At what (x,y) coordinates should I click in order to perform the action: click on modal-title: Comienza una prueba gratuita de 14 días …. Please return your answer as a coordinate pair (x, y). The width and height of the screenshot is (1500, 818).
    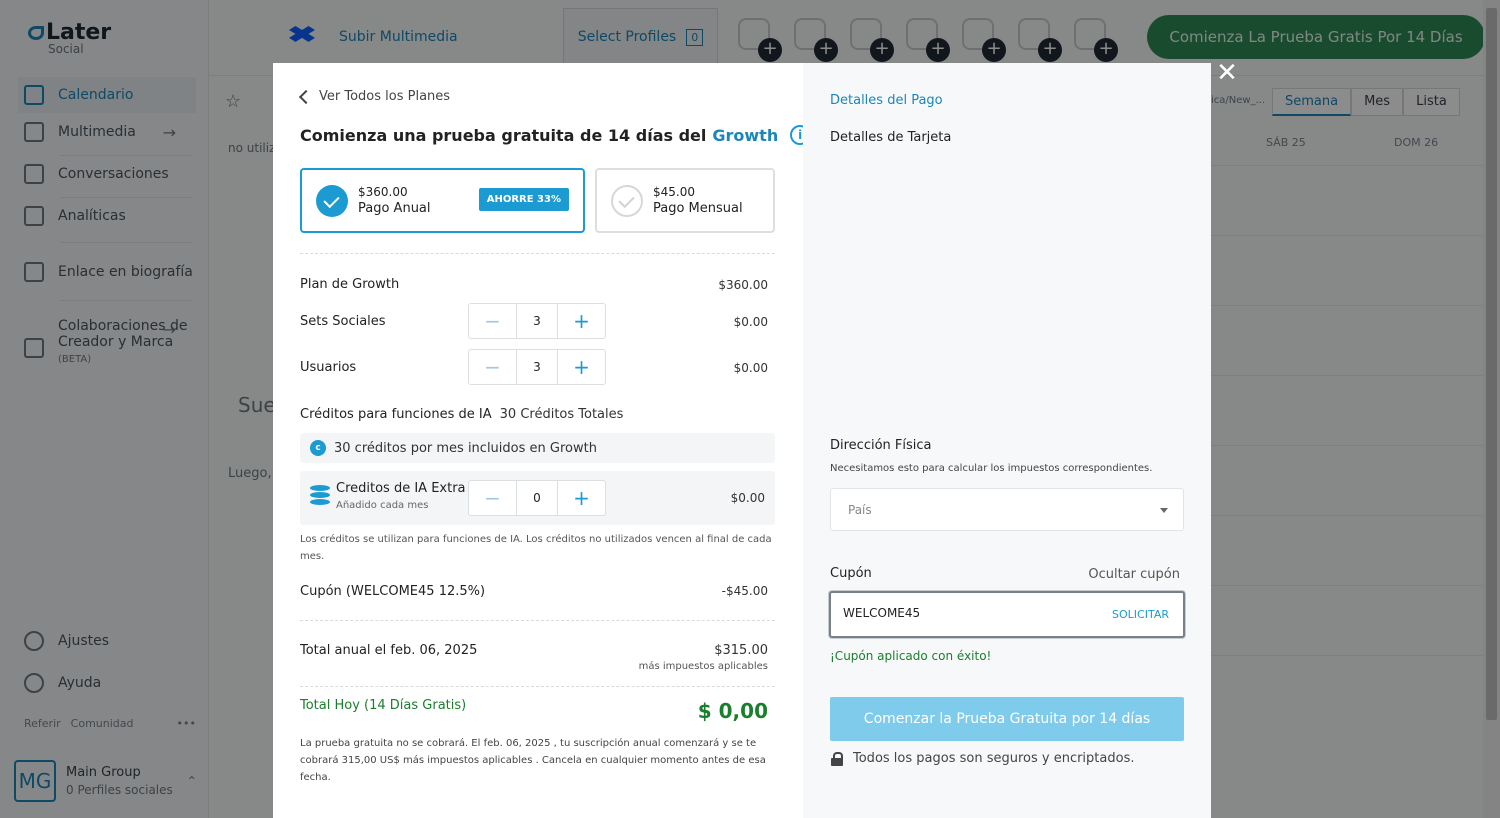
    Looking at the image, I should click on (555, 135).